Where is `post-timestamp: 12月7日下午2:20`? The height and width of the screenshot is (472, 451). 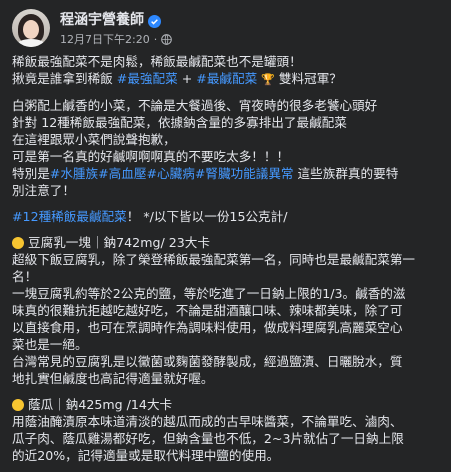
post-timestamp: 12月7日下午2:20 is located at coordinates (105, 39).